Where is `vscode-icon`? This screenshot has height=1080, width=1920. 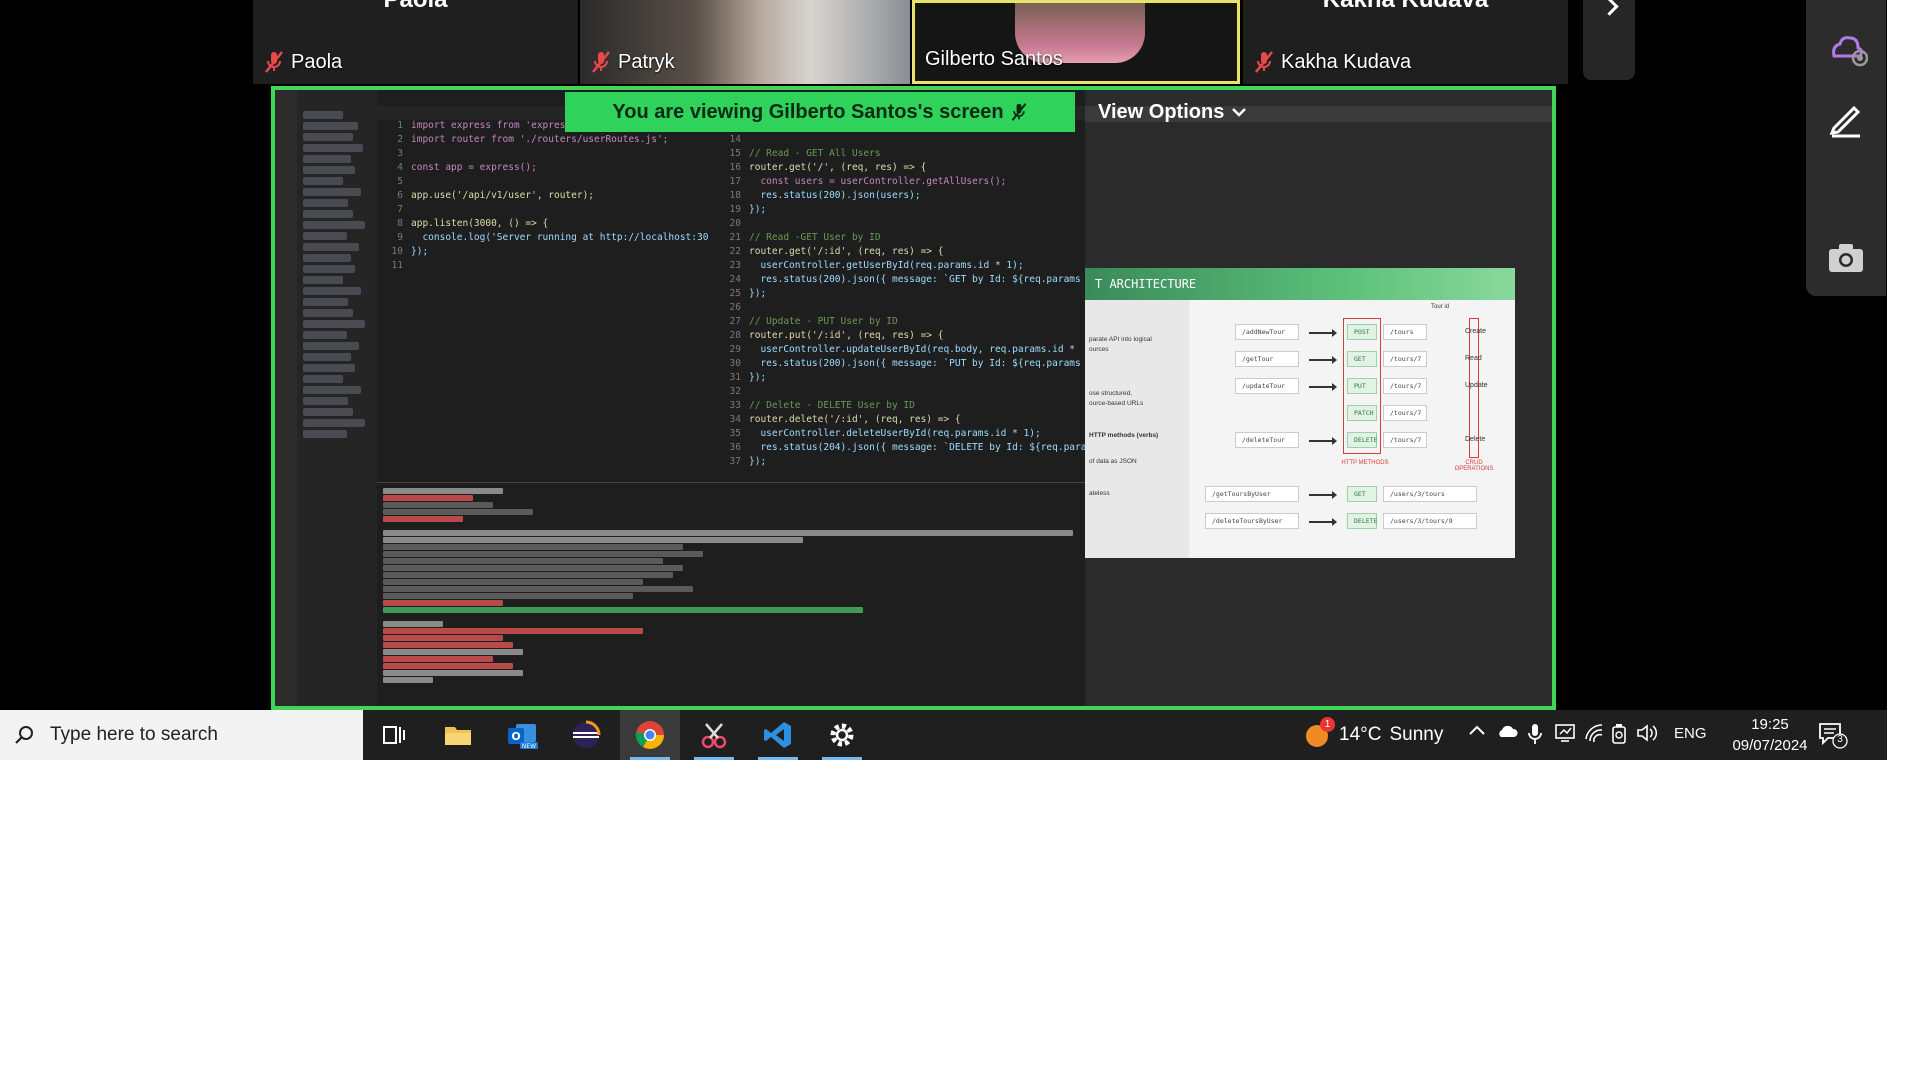 vscode-icon is located at coordinates (778, 735).